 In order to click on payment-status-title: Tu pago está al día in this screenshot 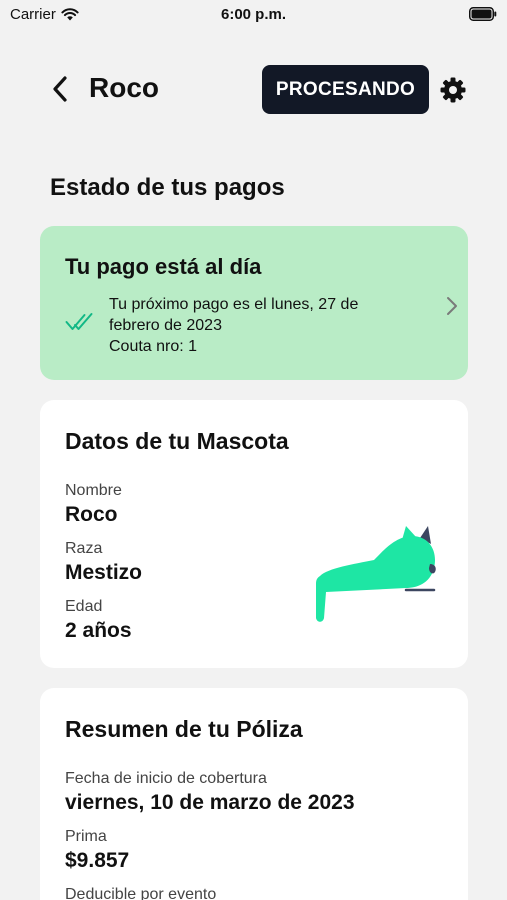, I will do `click(163, 266)`.